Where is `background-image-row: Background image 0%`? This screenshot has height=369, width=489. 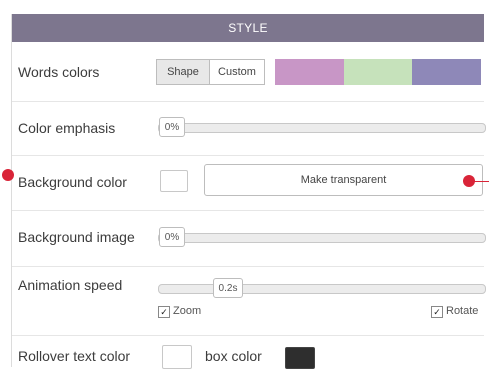 background-image-row: Background image 0% is located at coordinates (249, 239).